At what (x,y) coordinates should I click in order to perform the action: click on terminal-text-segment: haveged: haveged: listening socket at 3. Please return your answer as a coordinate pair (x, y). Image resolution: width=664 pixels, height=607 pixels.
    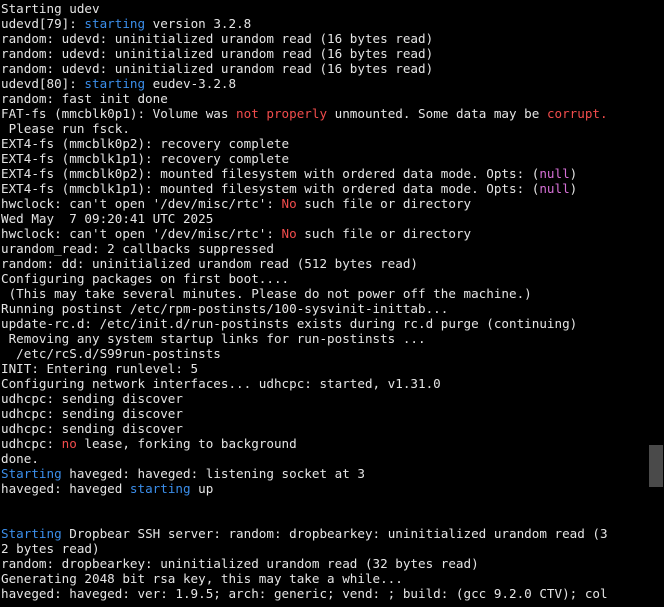
    Looking at the image, I should click on (213, 473).